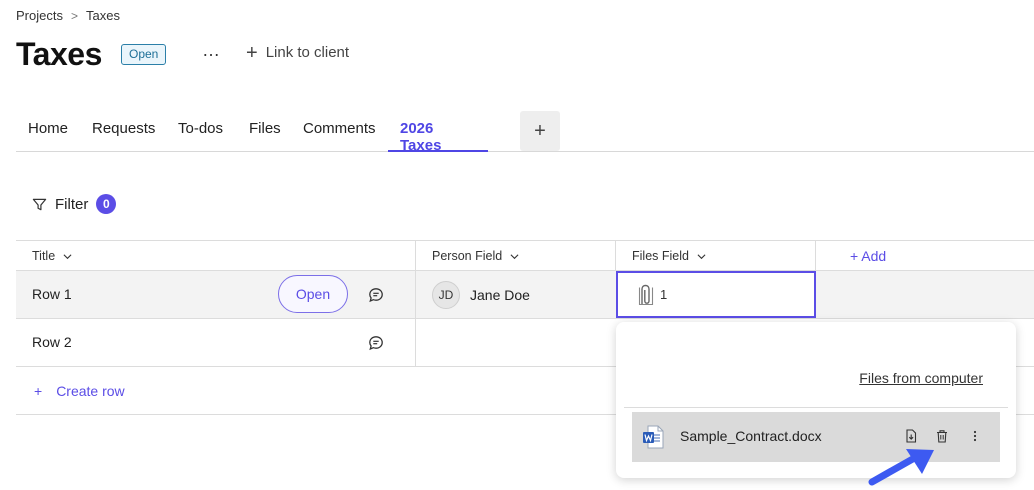  What do you see at coordinates (467, 256) in the screenshot?
I see `column-header-label: Person Field` at bounding box center [467, 256].